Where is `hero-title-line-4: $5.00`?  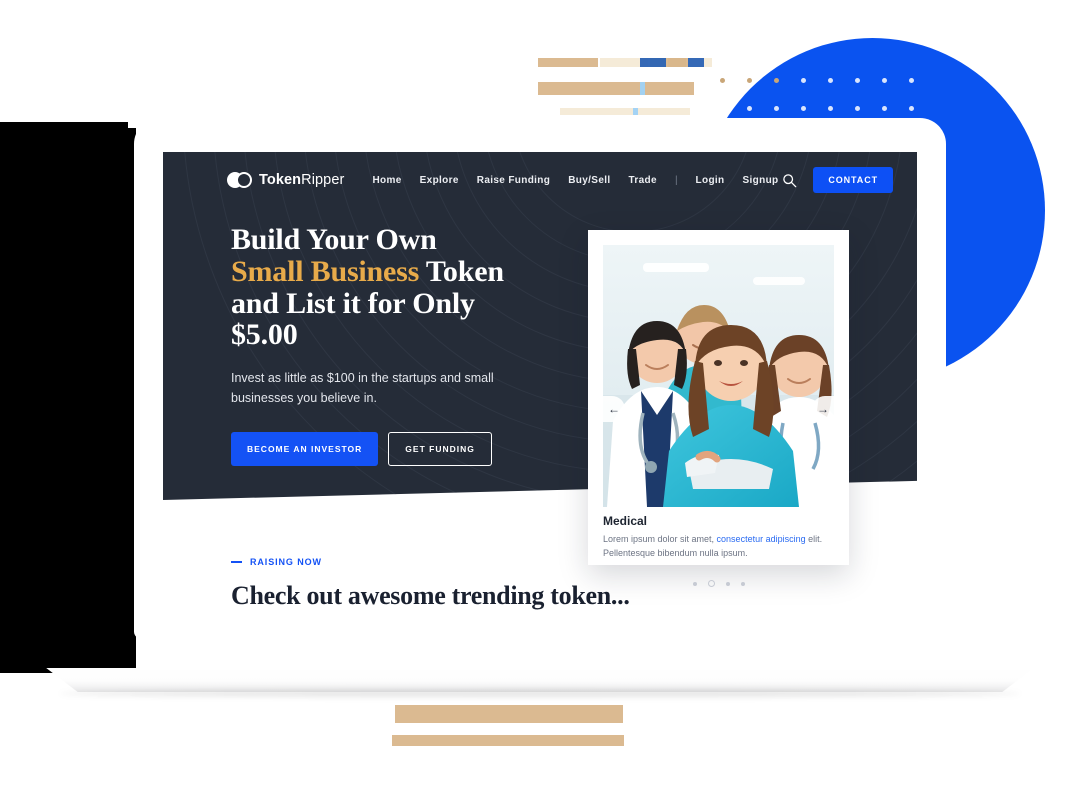
hero-title-line-4: $5.00 is located at coordinates (264, 335).